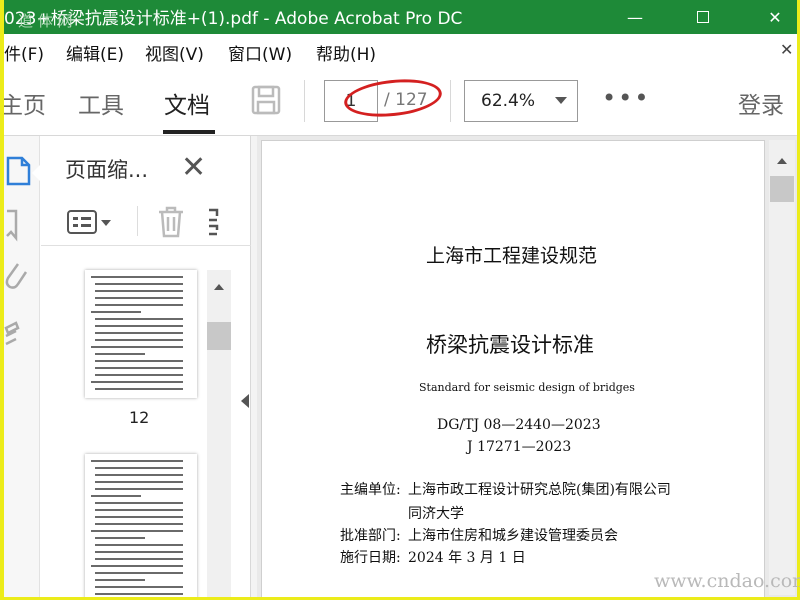 This screenshot has width=800, height=600. Describe the element at coordinates (260, 52) in the screenshot. I see `menu-window: 窗口(W)` at that location.